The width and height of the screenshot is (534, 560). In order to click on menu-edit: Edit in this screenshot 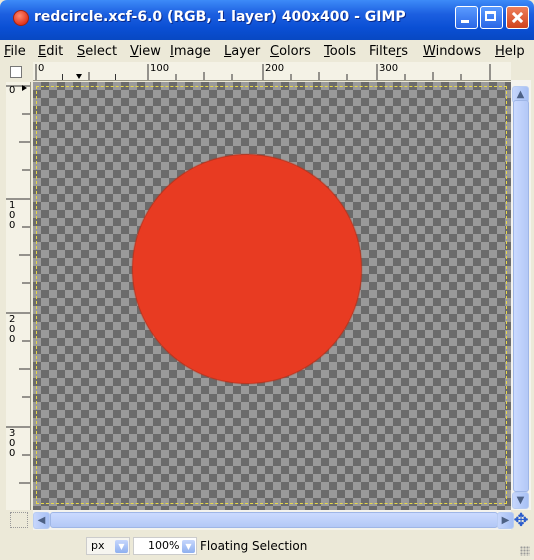, I will do `click(50, 51)`.